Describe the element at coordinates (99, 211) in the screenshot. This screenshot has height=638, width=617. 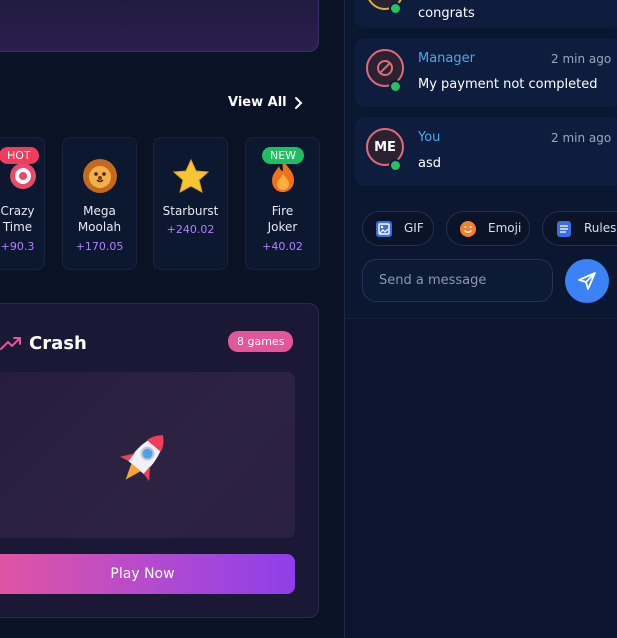
I see `game-name-line1: Mega` at that location.